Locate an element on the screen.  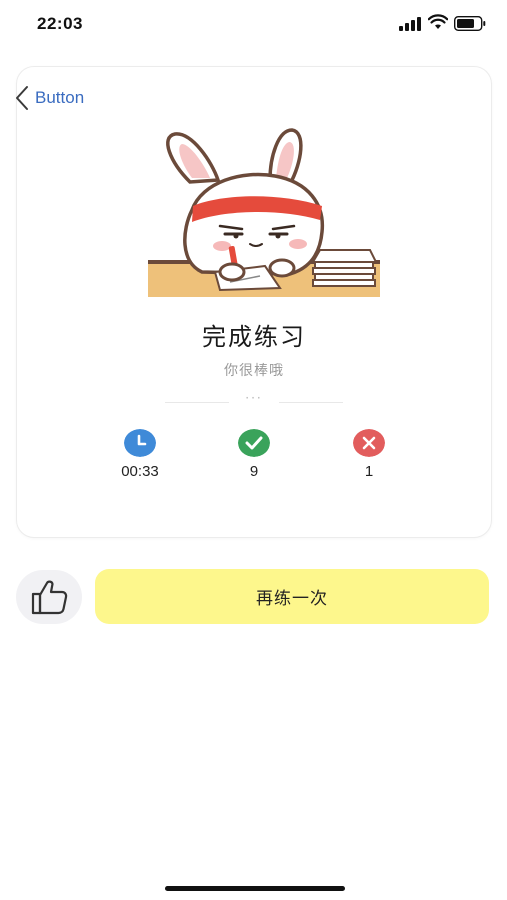
result-title: 完成练习 is located at coordinates (254, 337).